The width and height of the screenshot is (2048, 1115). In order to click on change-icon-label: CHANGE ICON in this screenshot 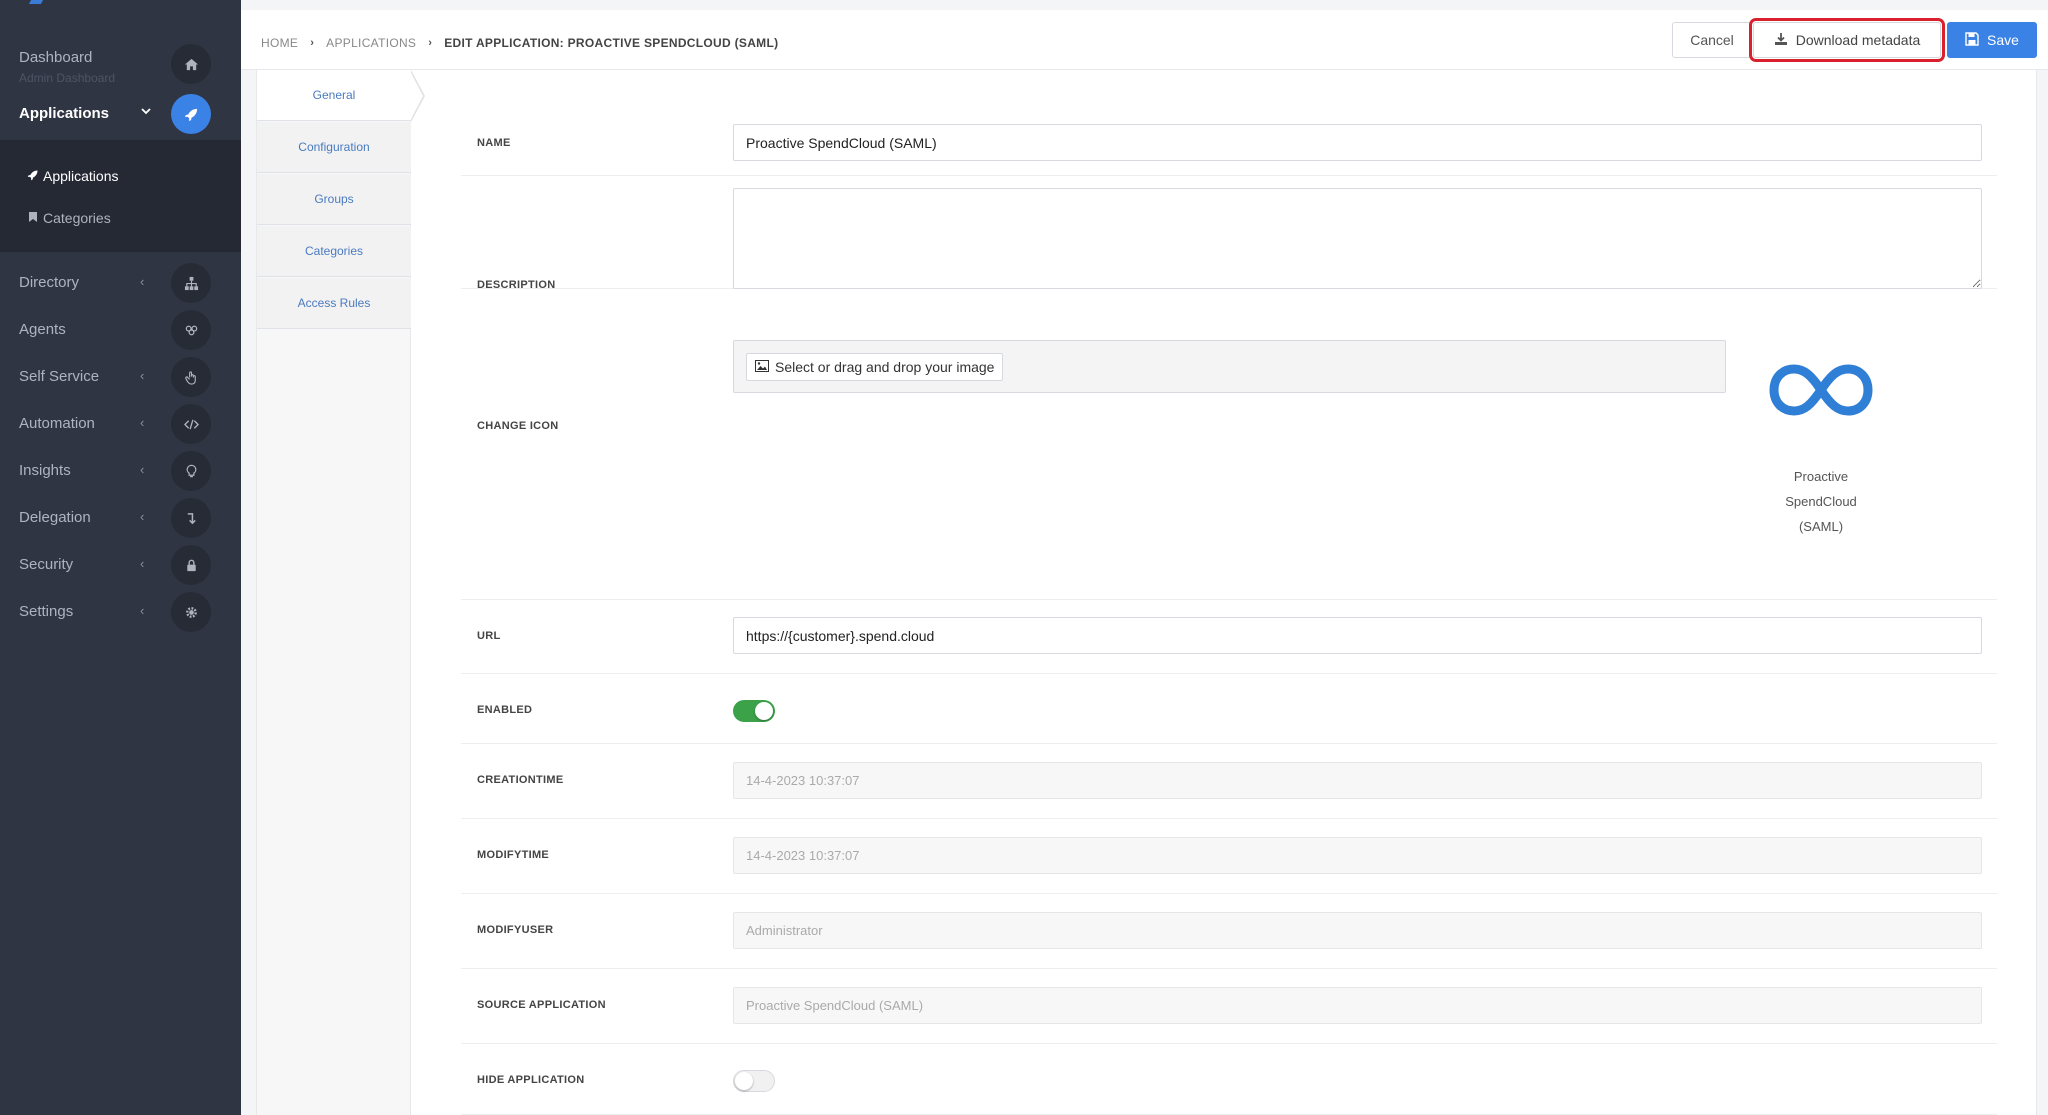, I will do `click(518, 426)`.